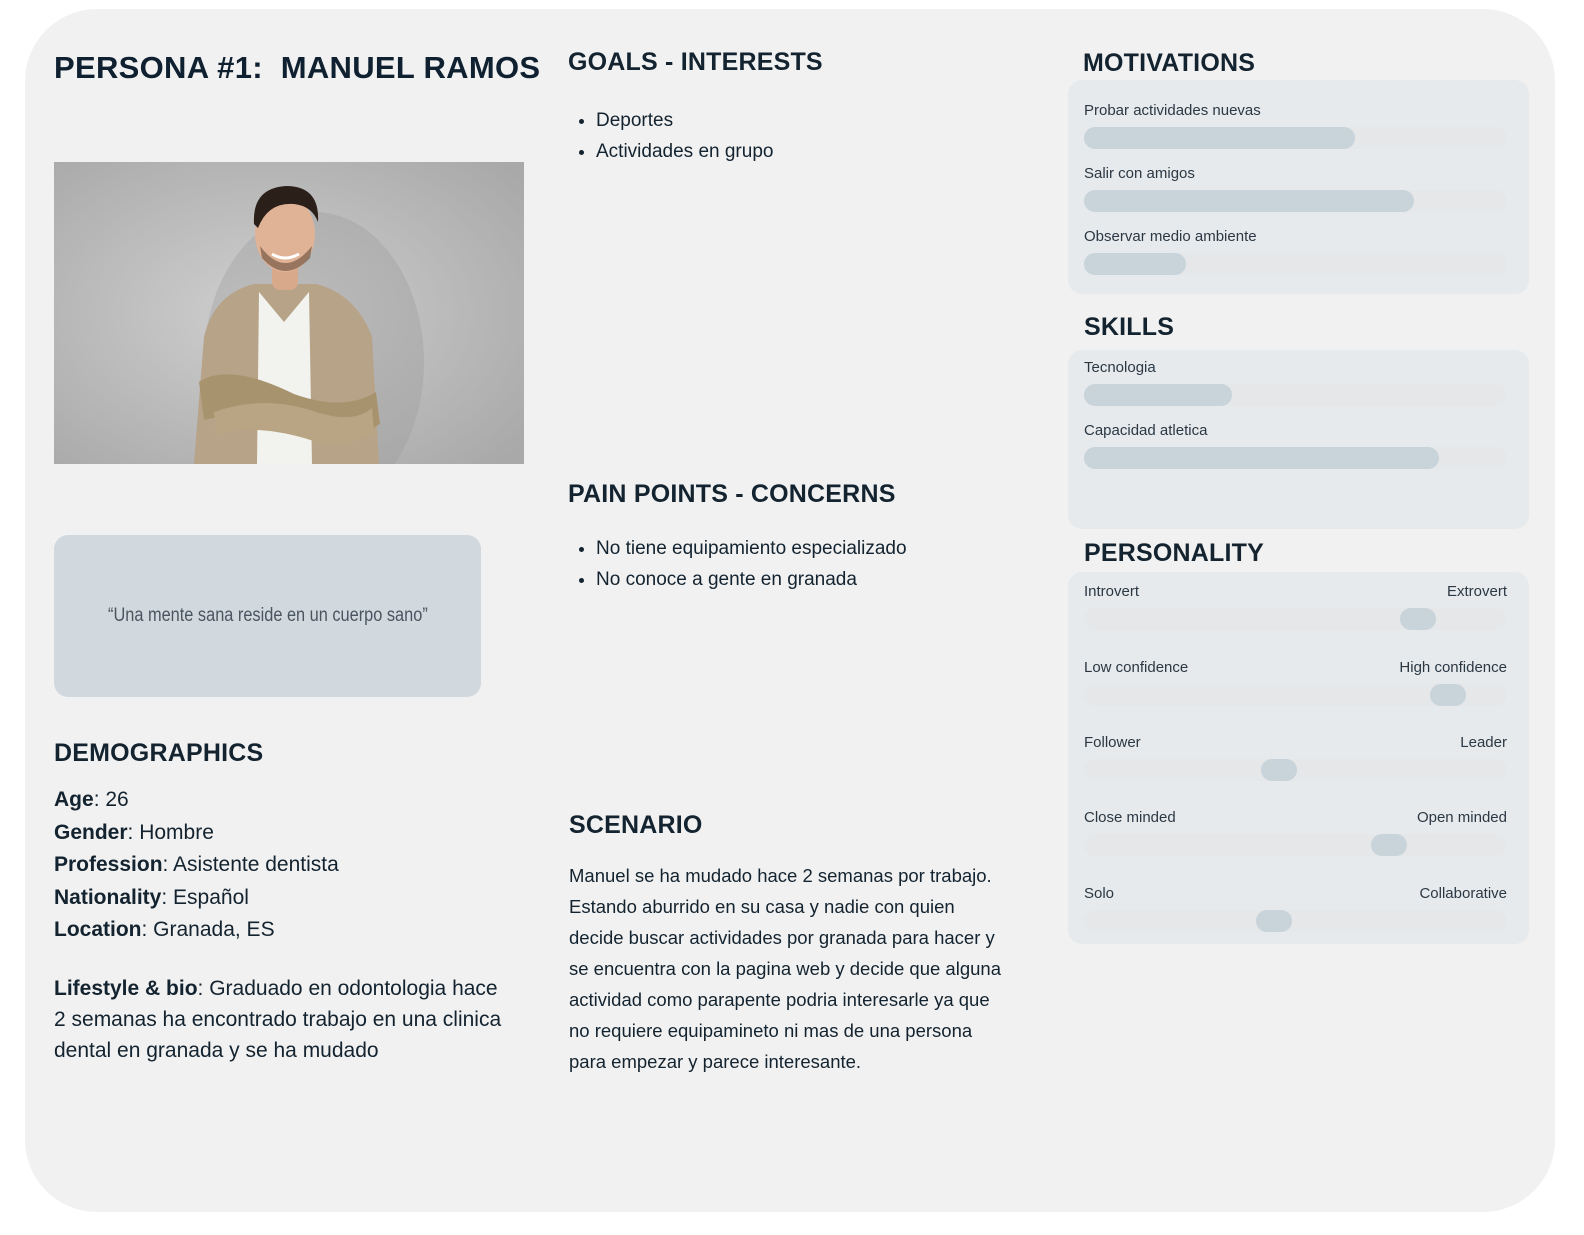  Describe the element at coordinates (684, 151) in the screenshot. I see `list-item: Actividades en grupo` at that location.